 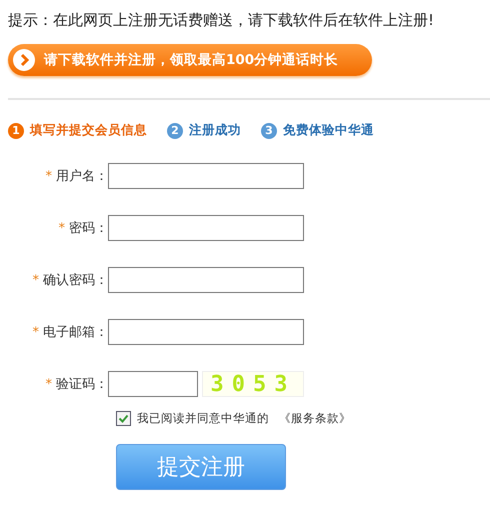 I want to click on agreement-text: 我已阅读并同意中华通的, so click(x=203, y=418).